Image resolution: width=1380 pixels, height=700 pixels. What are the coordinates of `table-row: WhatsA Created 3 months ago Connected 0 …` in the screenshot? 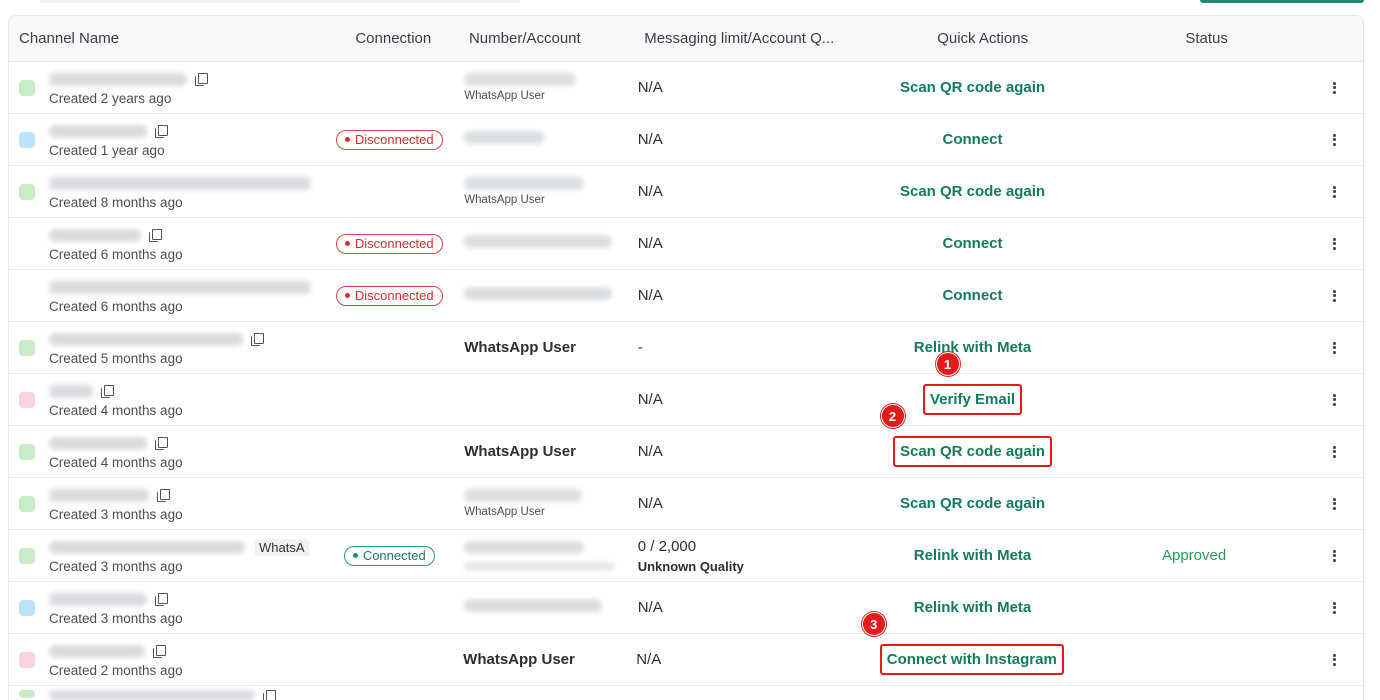 It's located at (686, 556).